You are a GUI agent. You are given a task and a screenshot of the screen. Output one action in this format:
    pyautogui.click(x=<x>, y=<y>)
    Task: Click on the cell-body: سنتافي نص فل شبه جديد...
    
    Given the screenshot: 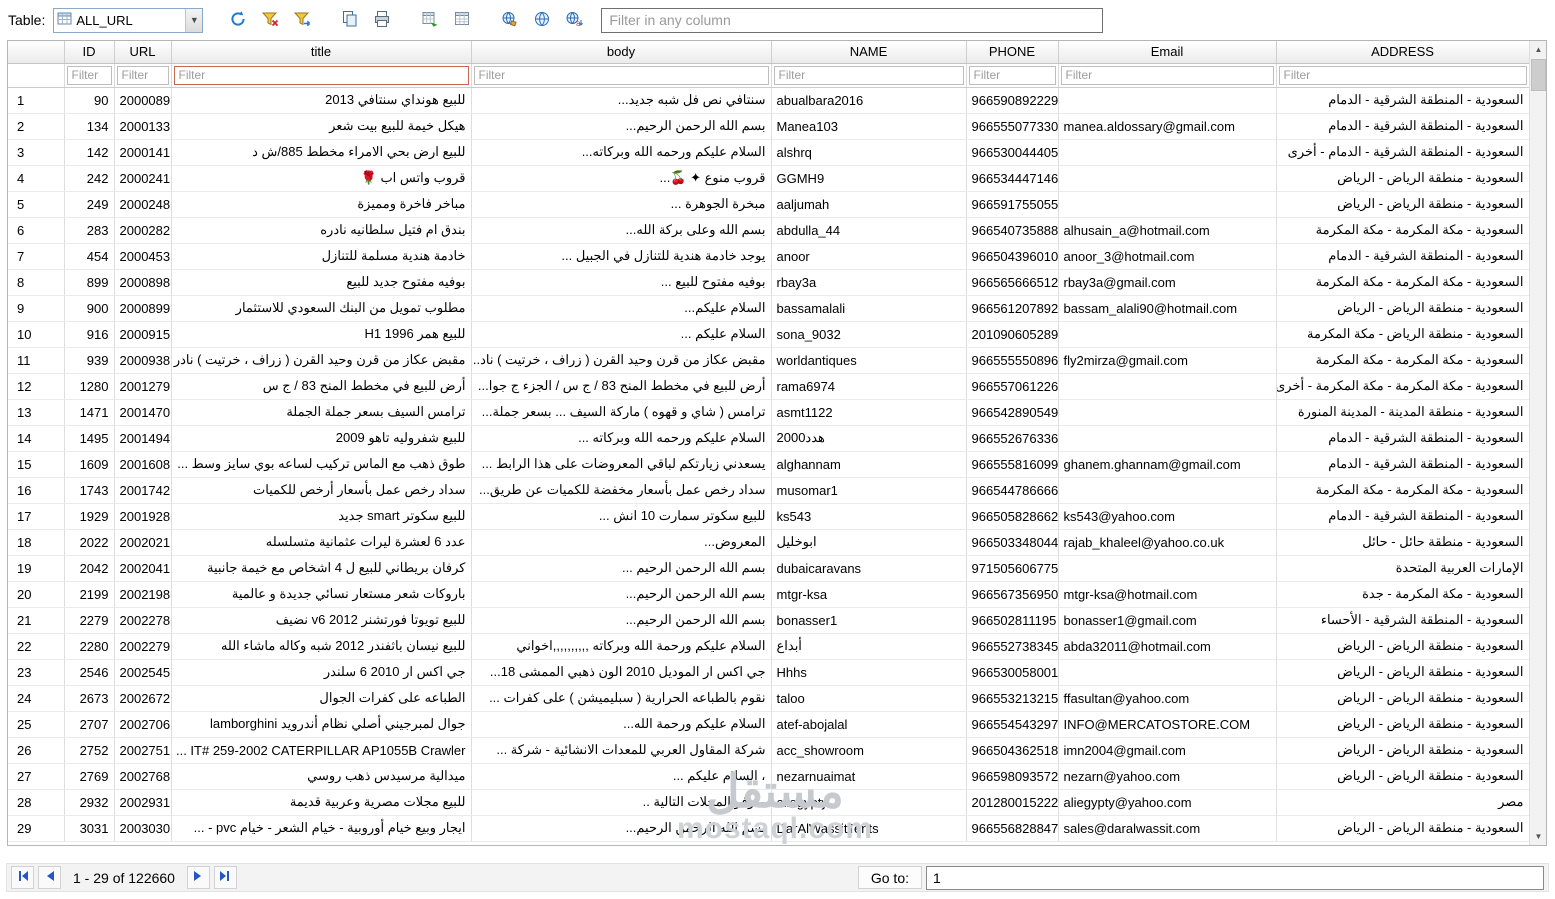 What is the action you would take?
    pyautogui.click(x=621, y=100)
    